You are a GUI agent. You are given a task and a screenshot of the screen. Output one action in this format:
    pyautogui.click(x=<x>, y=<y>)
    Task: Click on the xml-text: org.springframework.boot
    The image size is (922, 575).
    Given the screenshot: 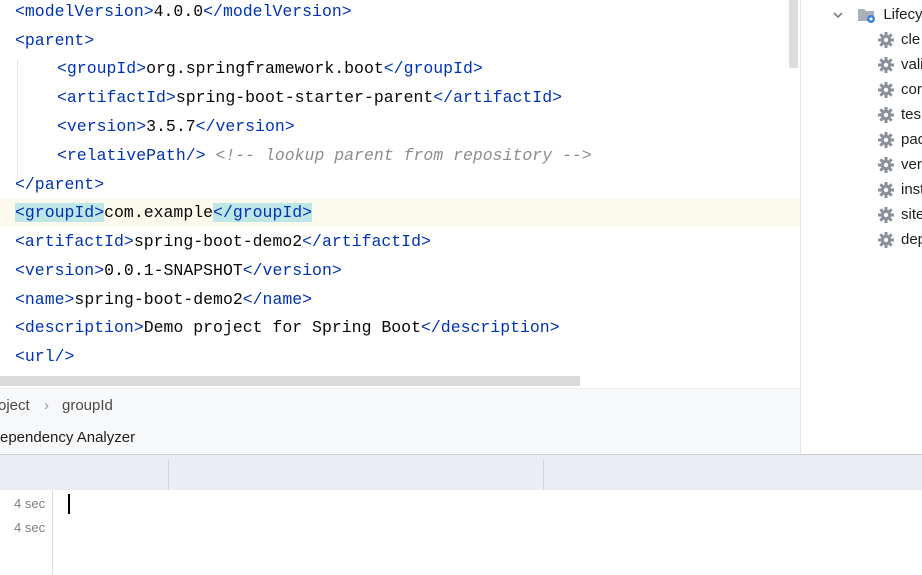 What is the action you would take?
    pyautogui.click(x=265, y=68)
    